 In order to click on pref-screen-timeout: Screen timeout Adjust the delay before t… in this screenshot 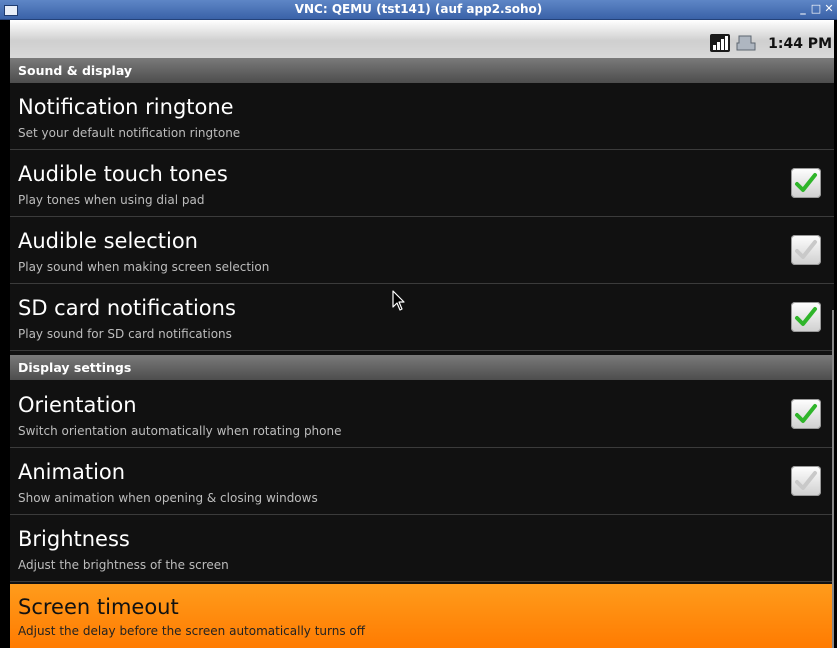, I will do `click(422, 616)`.